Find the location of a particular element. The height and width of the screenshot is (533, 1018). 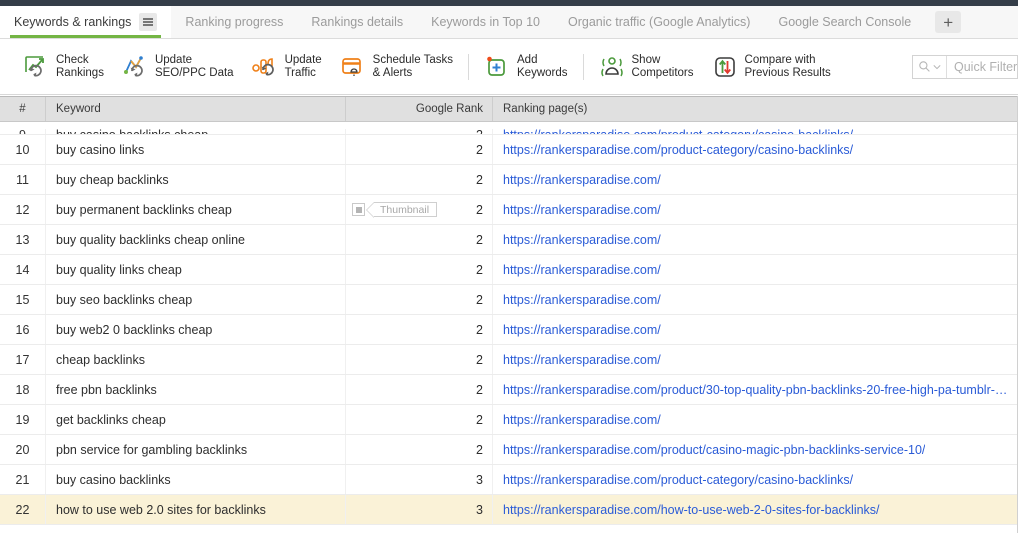

row-number: 15 is located at coordinates (22, 299).